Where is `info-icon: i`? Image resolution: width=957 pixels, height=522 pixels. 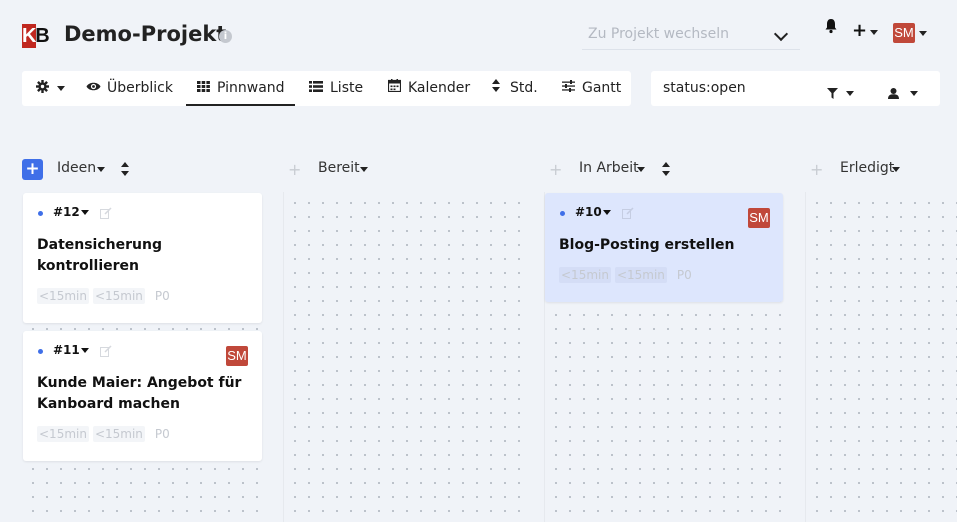 info-icon: i is located at coordinates (225, 36).